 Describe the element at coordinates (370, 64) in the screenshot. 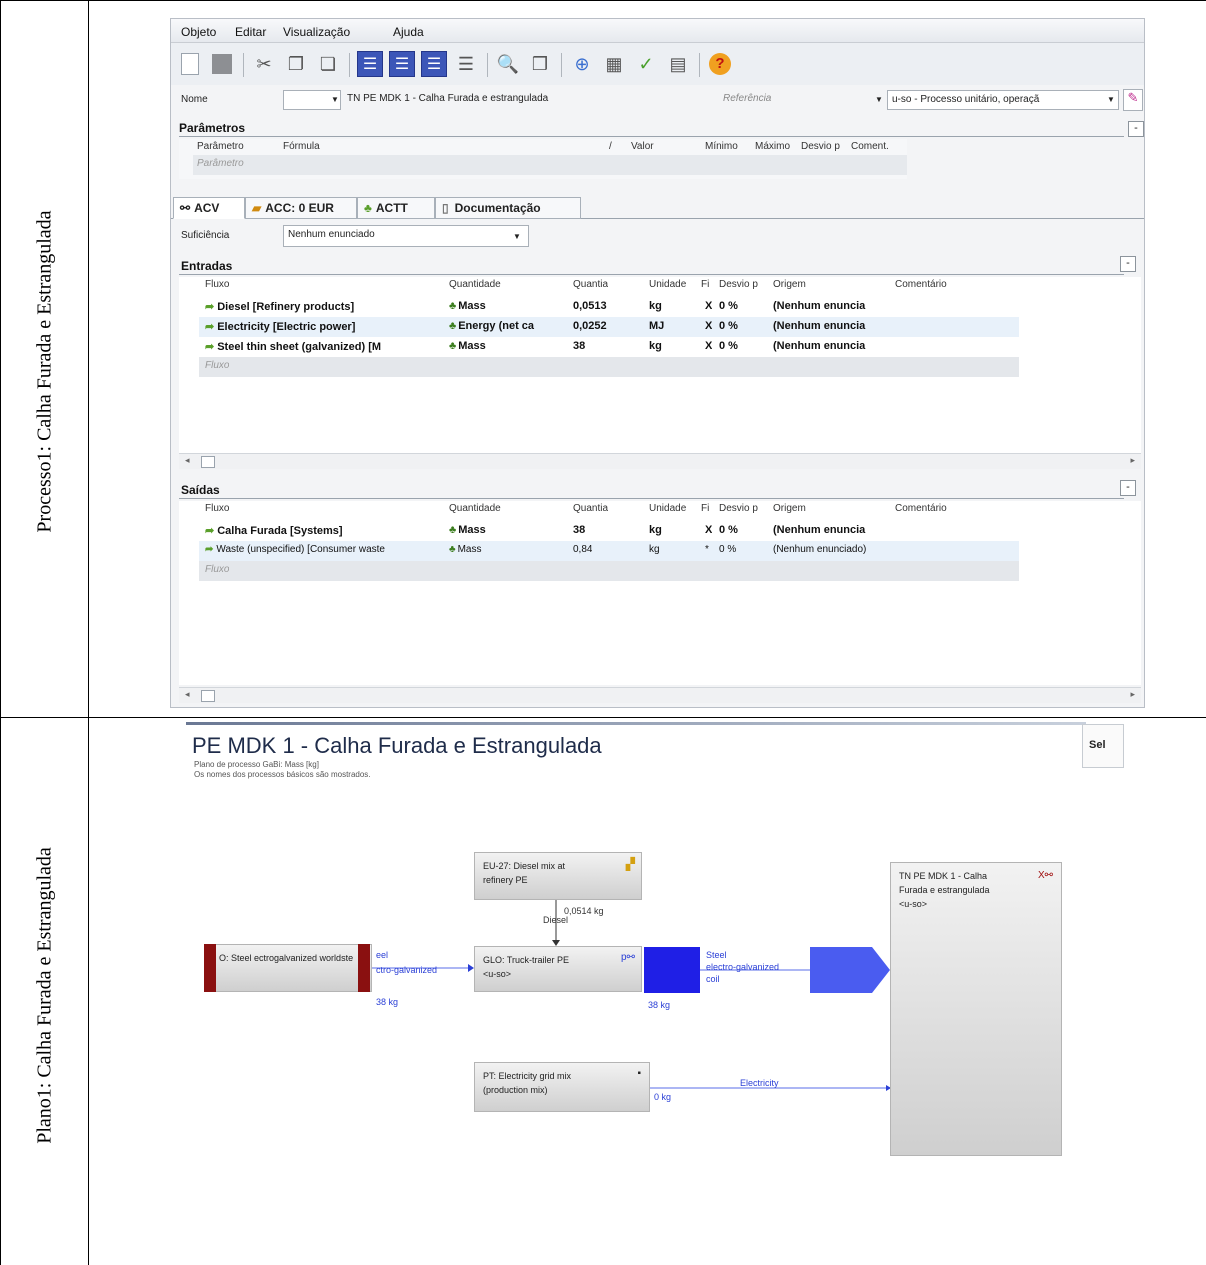

I see `align-left-icon: ☰` at that location.